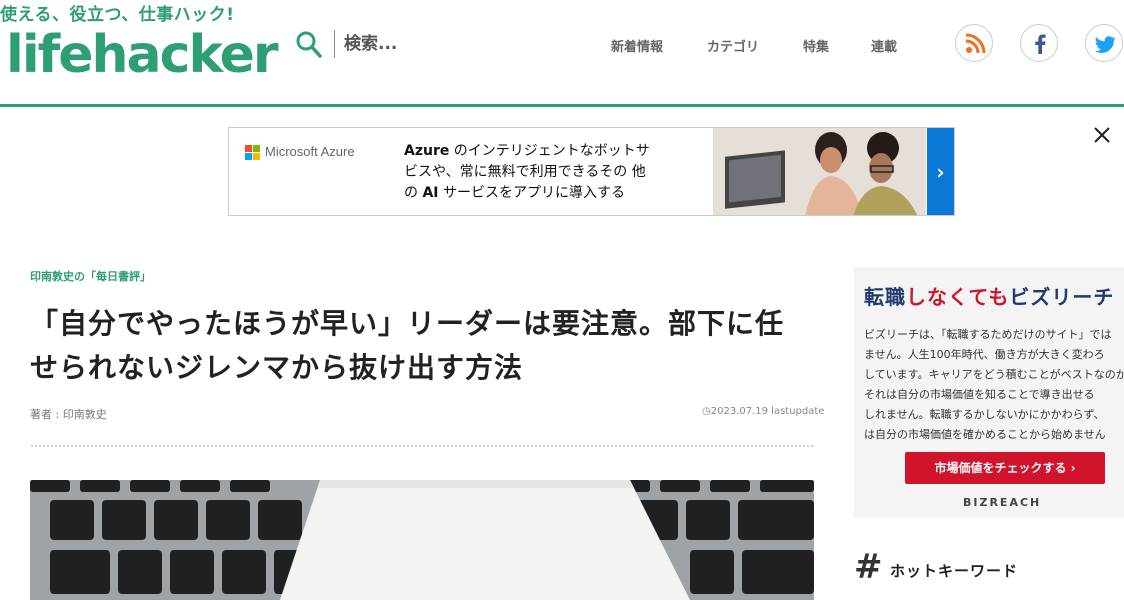  Describe the element at coordinates (1039, 43) in the screenshot. I see `facebook-icon` at that location.